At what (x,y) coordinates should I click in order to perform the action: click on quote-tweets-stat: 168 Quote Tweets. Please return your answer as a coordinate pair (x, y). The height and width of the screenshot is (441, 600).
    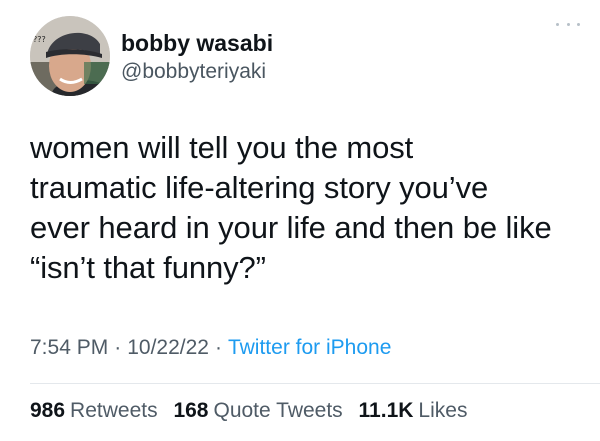
    Looking at the image, I should click on (257, 411).